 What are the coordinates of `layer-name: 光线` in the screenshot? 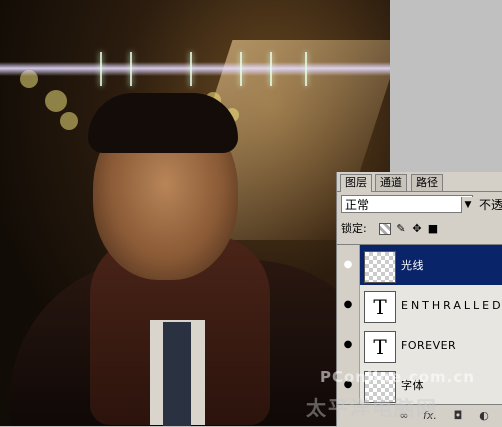 It's located at (412, 265).